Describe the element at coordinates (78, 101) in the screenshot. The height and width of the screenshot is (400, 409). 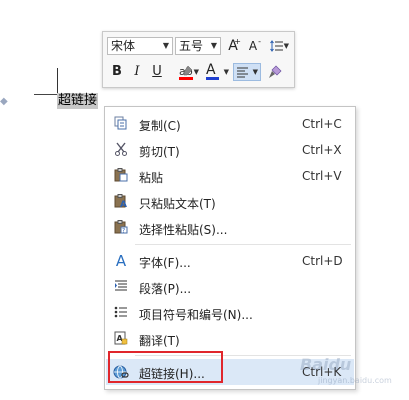
I see `selected-text: 超链接` at that location.